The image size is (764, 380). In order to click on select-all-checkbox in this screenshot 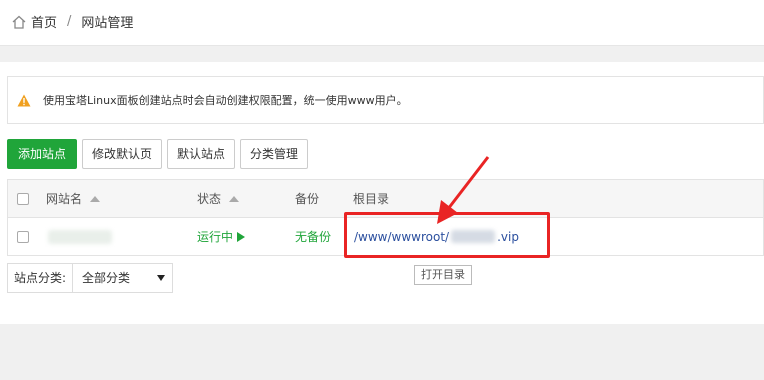, I will do `click(23, 198)`.